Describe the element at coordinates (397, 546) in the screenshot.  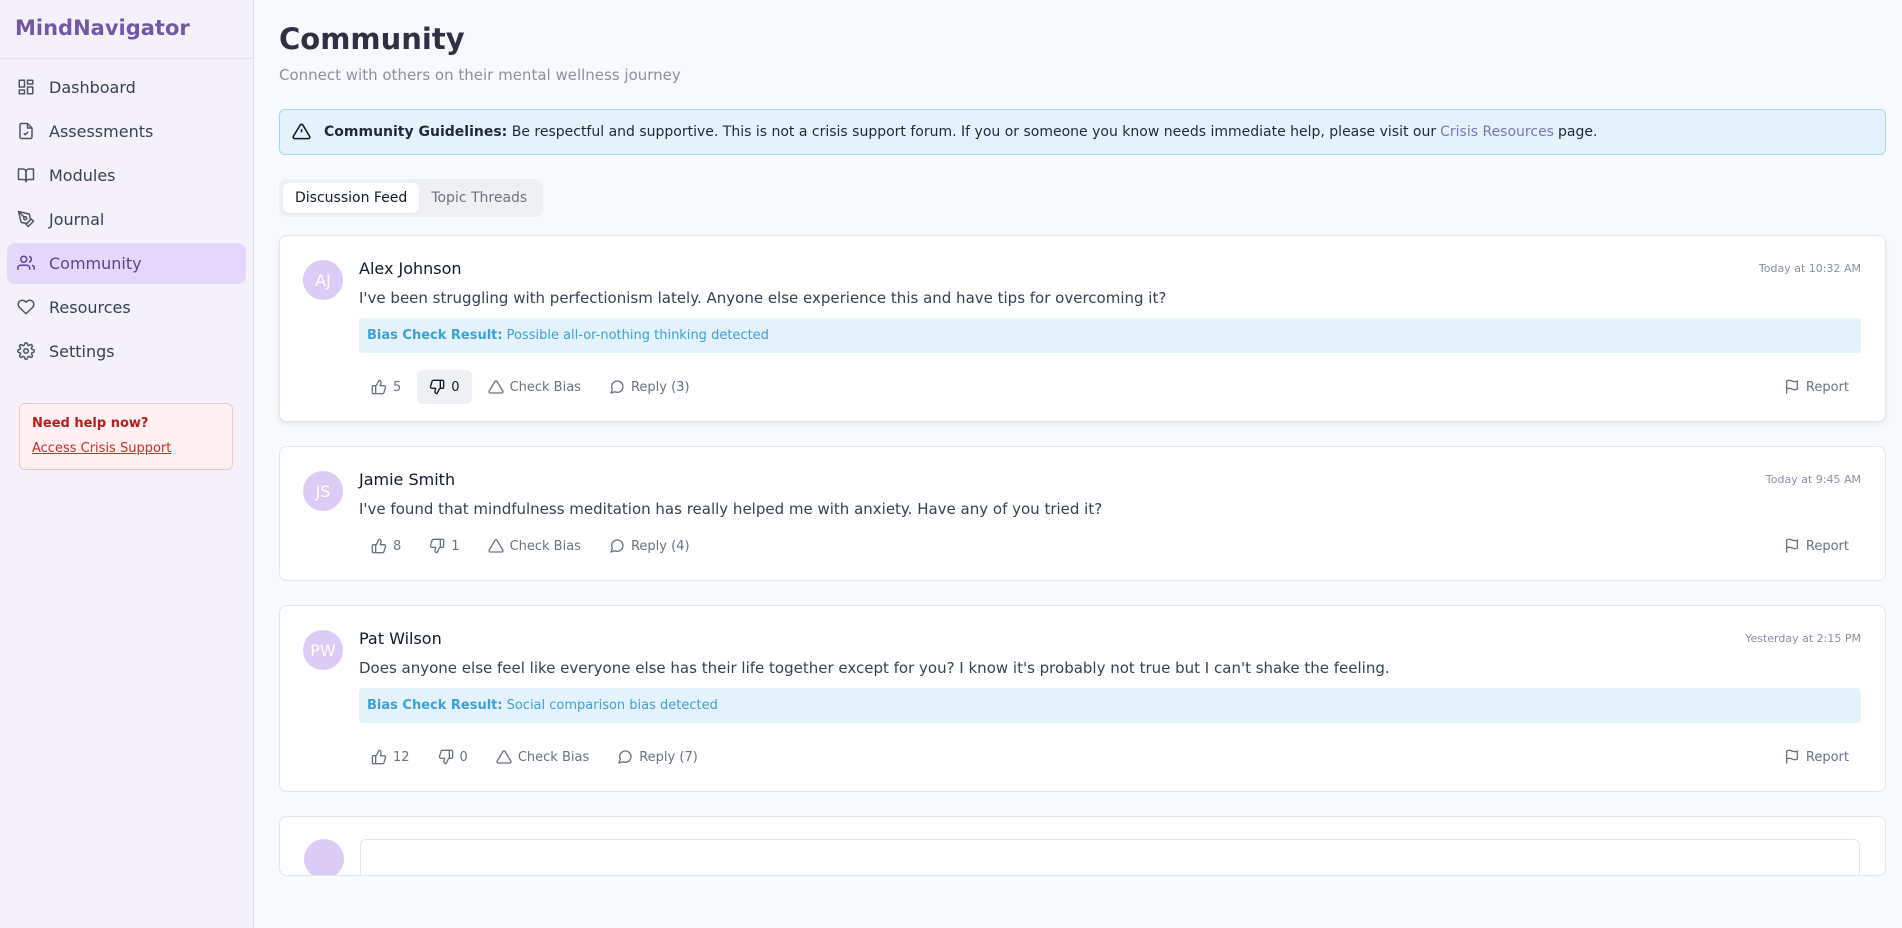
I see `like-count: 8` at that location.